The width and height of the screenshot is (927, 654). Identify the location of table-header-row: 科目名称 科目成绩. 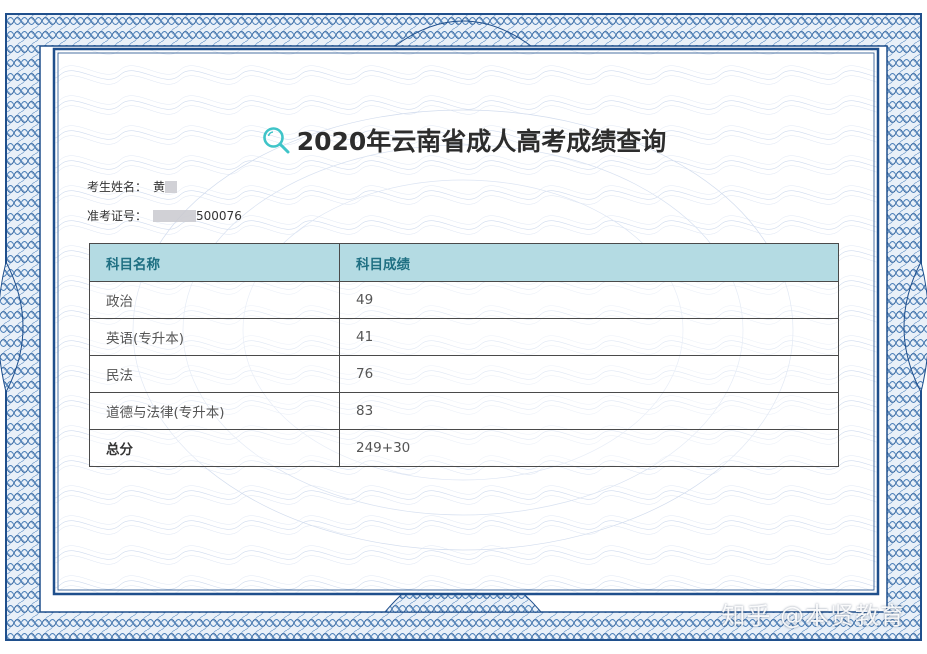
(464, 262).